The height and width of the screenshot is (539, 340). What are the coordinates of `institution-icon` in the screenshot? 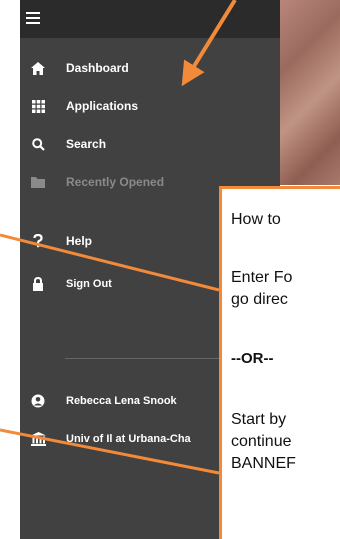 It's located at (38, 439).